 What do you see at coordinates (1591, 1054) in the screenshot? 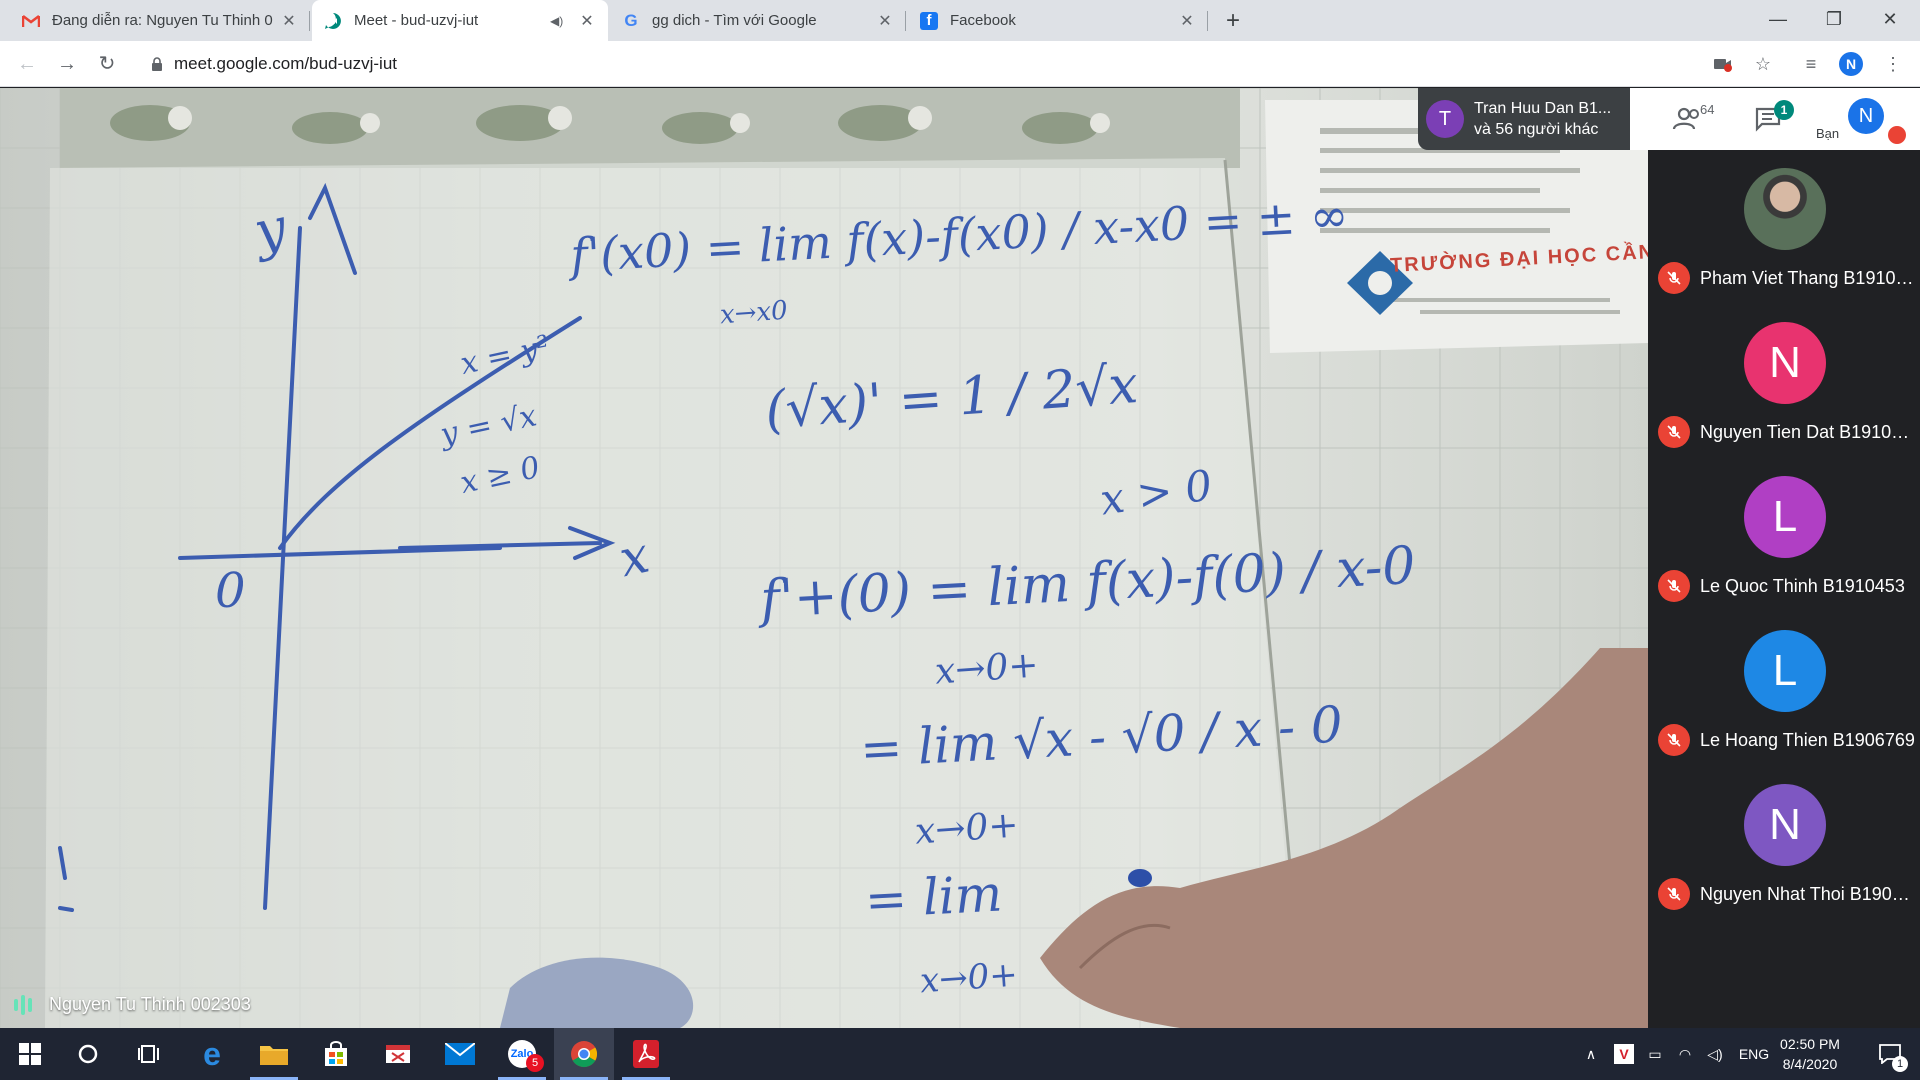
I see `tray-expand-icon: ∧` at bounding box center [1591, 1054].